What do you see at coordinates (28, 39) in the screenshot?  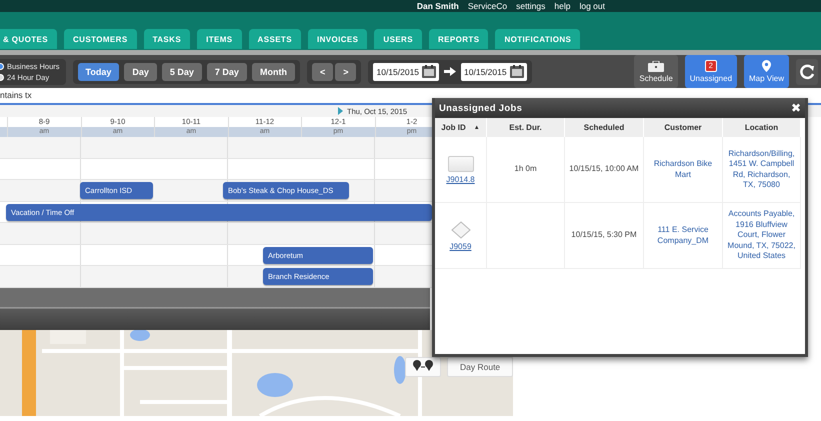 I see `nav-tab: & QUOTES` at bounding box center [28, 39].